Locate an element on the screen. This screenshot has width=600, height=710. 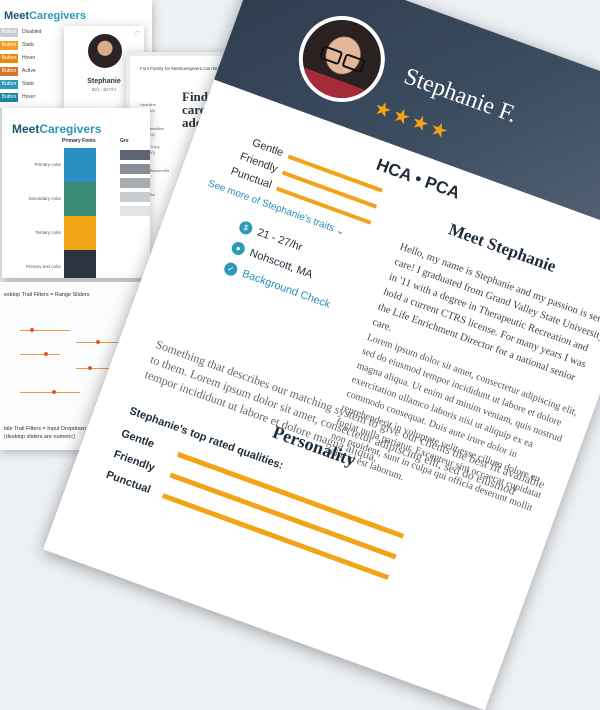
color-swatch-label: Tertiary color is located at coordinates (48, 232).